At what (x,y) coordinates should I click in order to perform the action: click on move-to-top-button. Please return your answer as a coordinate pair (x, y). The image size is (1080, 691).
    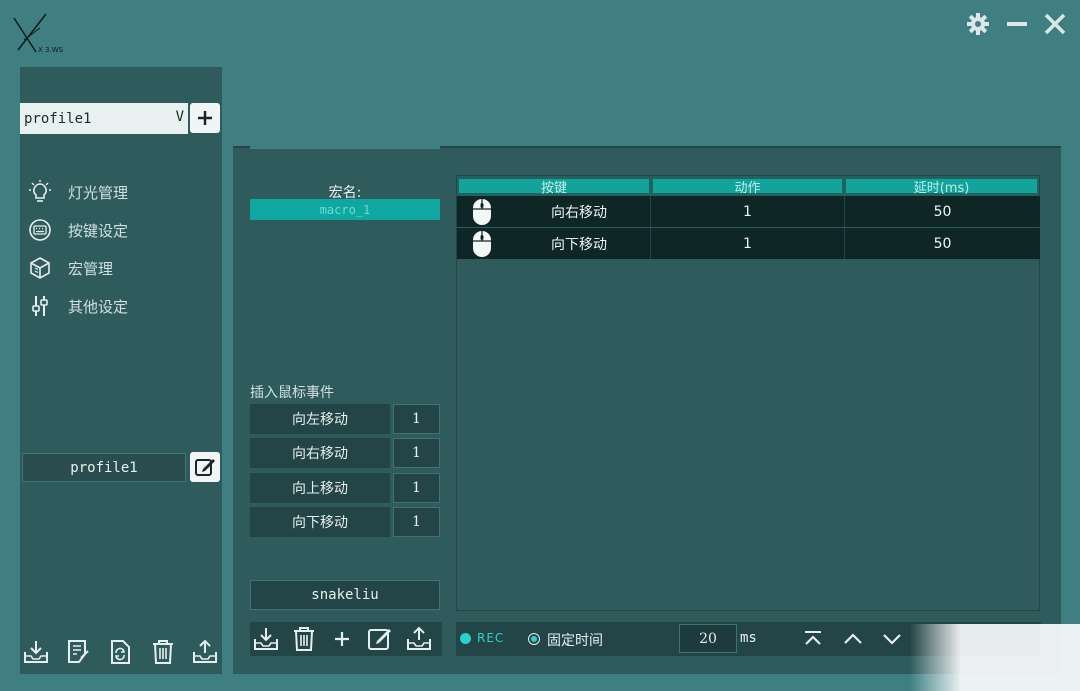
    Looking at the image, I should click on (813, 639).